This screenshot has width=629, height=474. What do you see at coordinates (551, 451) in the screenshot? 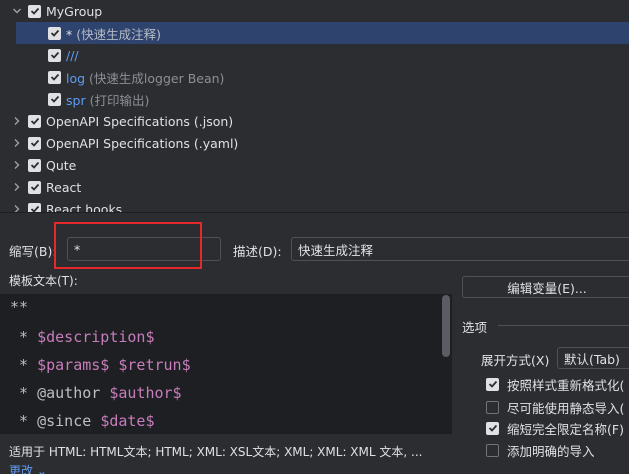
I see `option-label: 添加明确的导入` at bounding box center [551, 451].